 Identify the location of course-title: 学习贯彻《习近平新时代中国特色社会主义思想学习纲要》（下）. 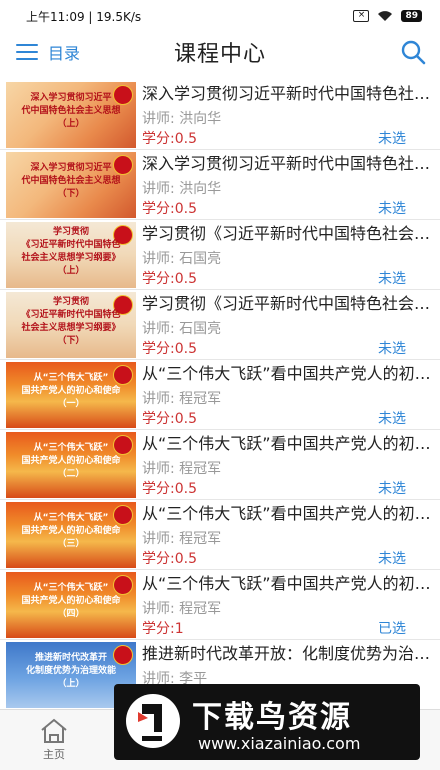
(287, 303).